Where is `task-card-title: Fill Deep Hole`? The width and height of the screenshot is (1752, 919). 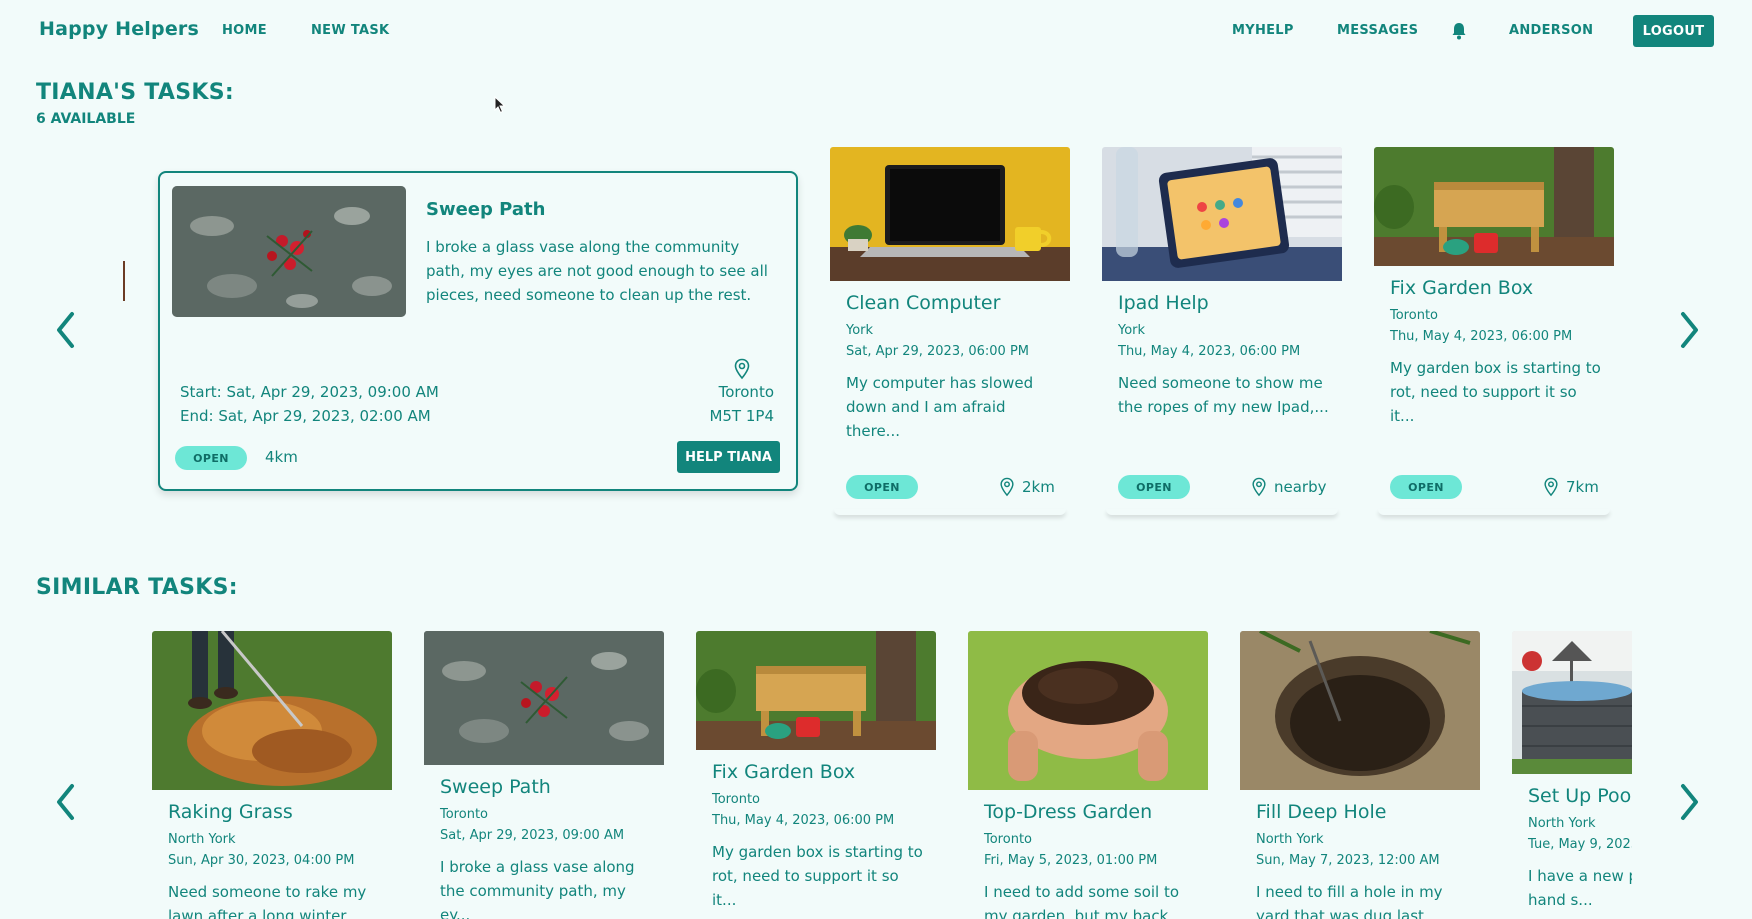
task-card-title: Fill Deep Hole is located at coordinates (1321, 812).